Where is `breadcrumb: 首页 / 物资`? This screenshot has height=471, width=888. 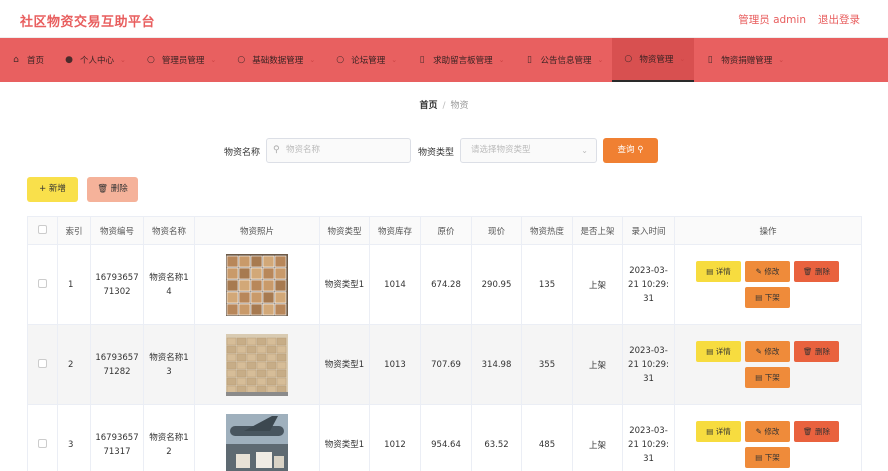
breadcrumb: 首页 / 物资 is located at coordinates (444, 104).